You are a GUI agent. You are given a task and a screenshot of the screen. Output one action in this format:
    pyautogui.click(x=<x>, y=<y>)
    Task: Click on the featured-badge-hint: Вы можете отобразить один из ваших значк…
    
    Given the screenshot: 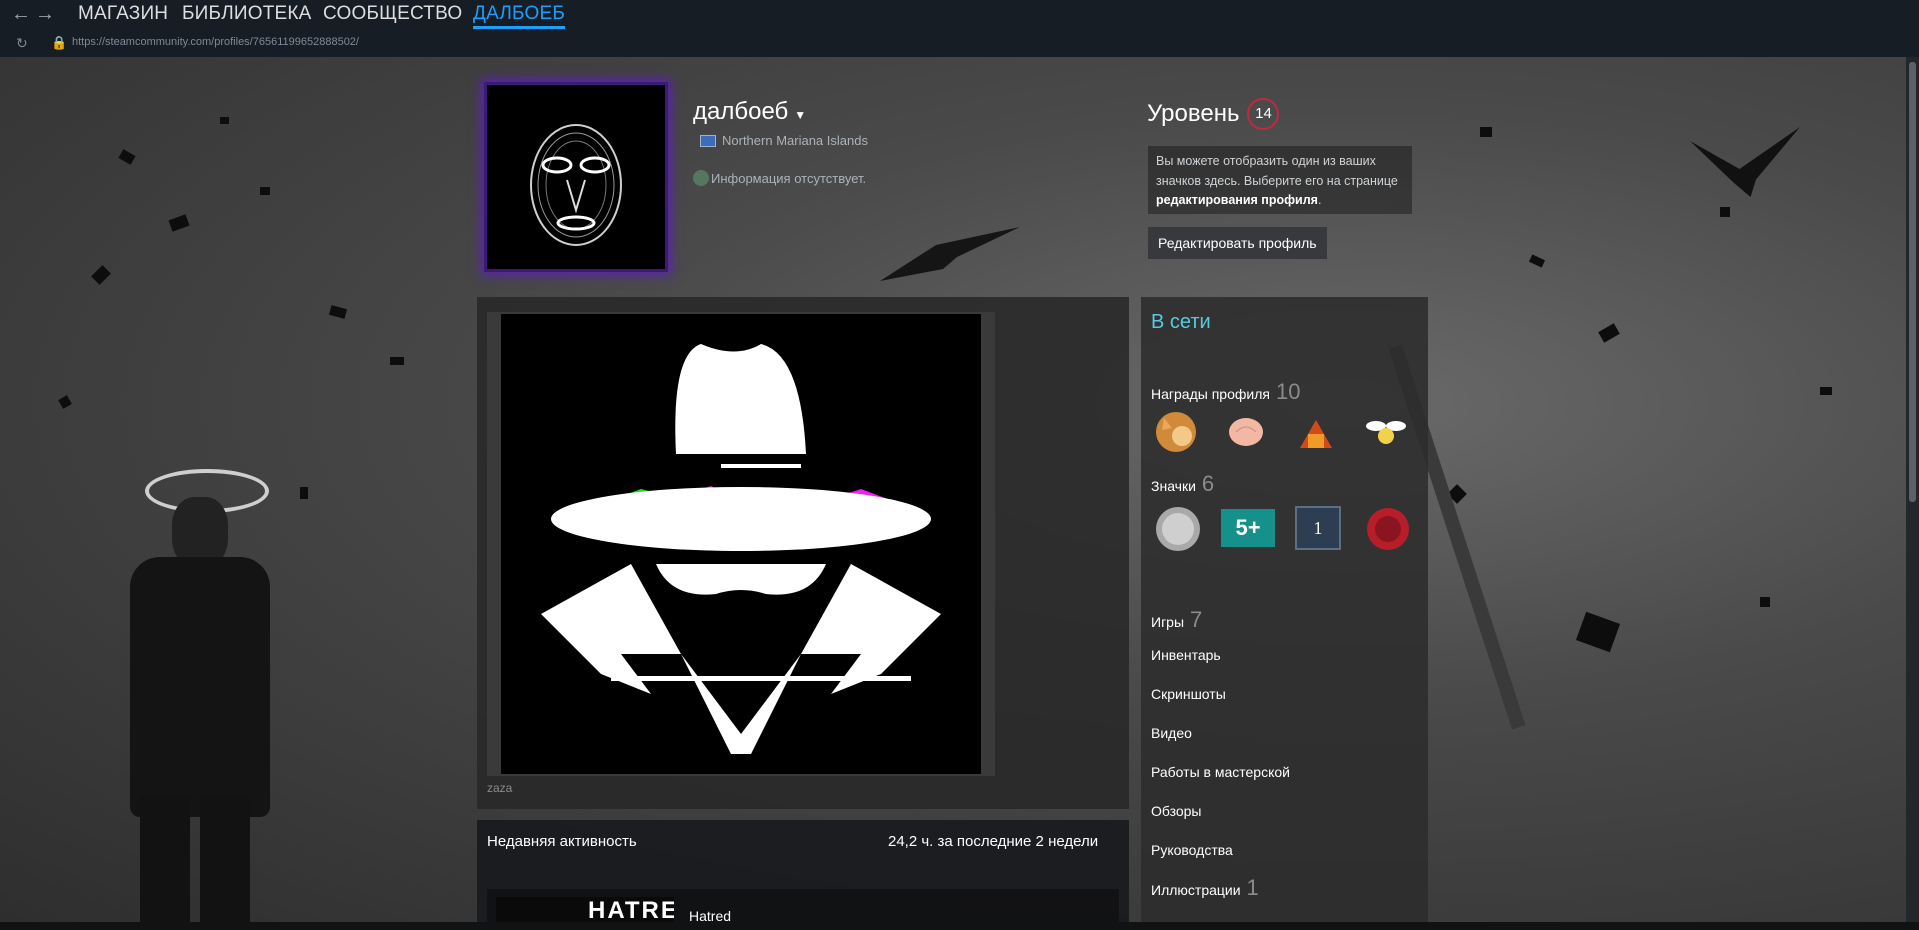 What is the action you would take?
    pyautogui.click(x=1280, y=180)
    